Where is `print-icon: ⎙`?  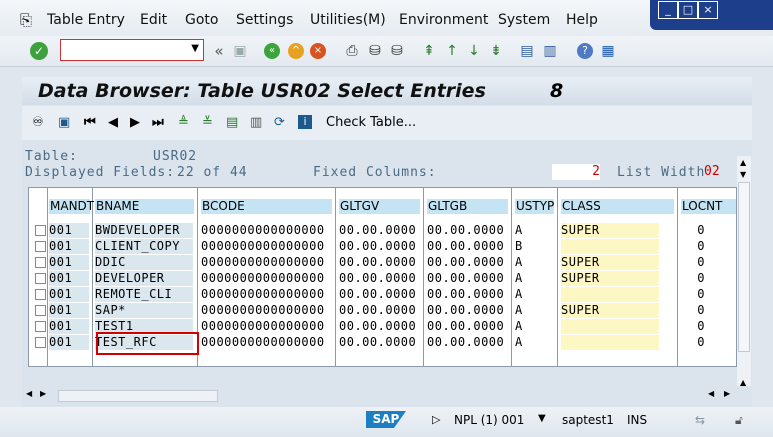
print-icon: ⎙ is located at coordinates (352, 51).